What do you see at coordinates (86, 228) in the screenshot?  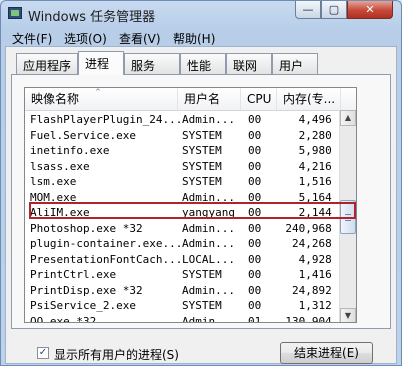 I see `process-name-cell: Photoshop.exe *32` at bounding box center [86, 228].